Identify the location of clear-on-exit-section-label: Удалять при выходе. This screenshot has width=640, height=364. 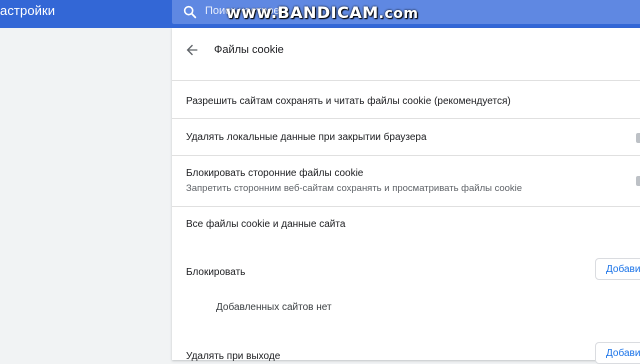
(233, 356).